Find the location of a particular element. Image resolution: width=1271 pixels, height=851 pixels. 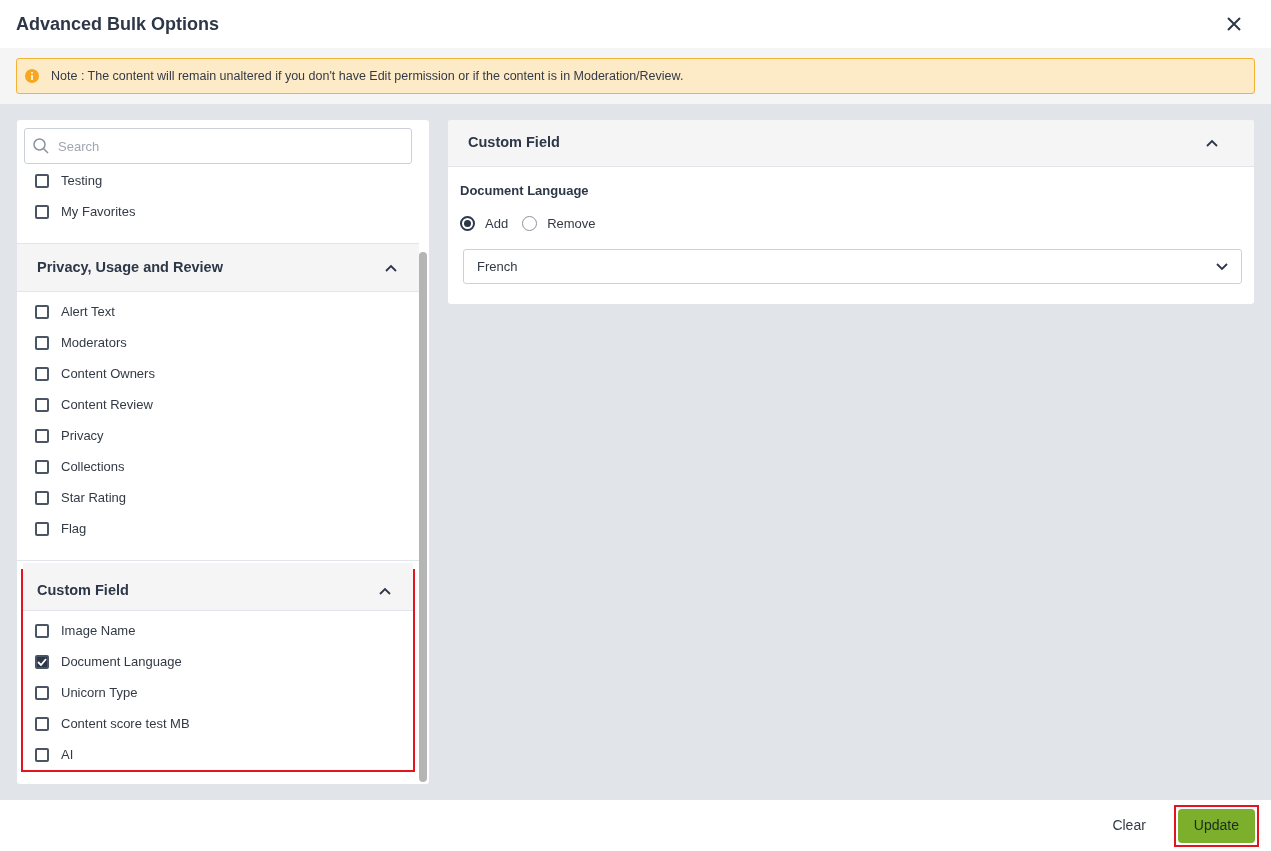

section-title: Privacy, Usage and Review is located at coordinates (130, 267).